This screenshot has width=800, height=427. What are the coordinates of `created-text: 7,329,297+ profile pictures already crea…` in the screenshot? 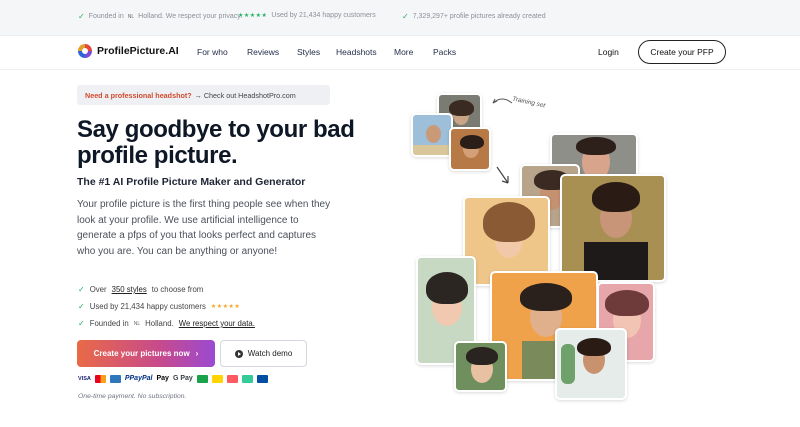 It's located at (479, 16).